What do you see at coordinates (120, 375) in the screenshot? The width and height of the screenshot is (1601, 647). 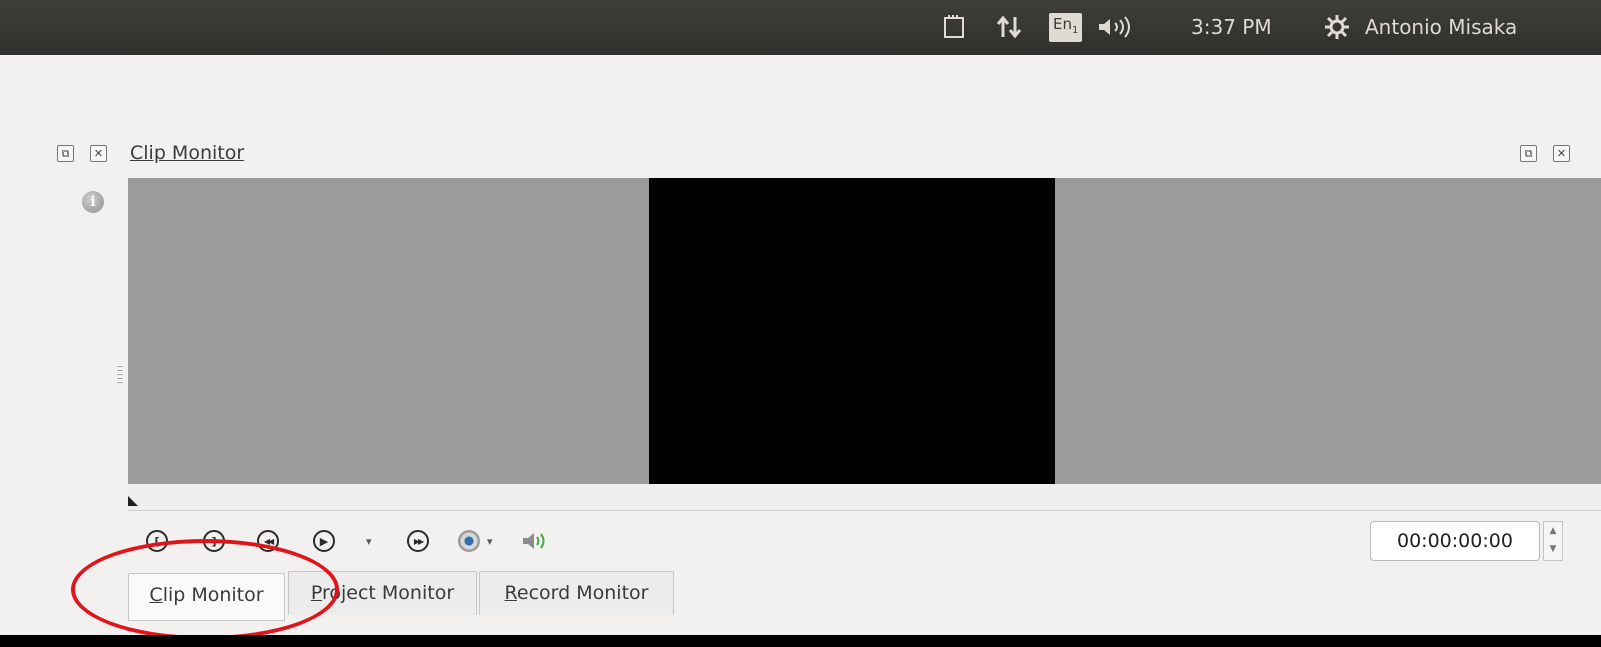 I see `splitter-handle` at bounding box center [120, 375].